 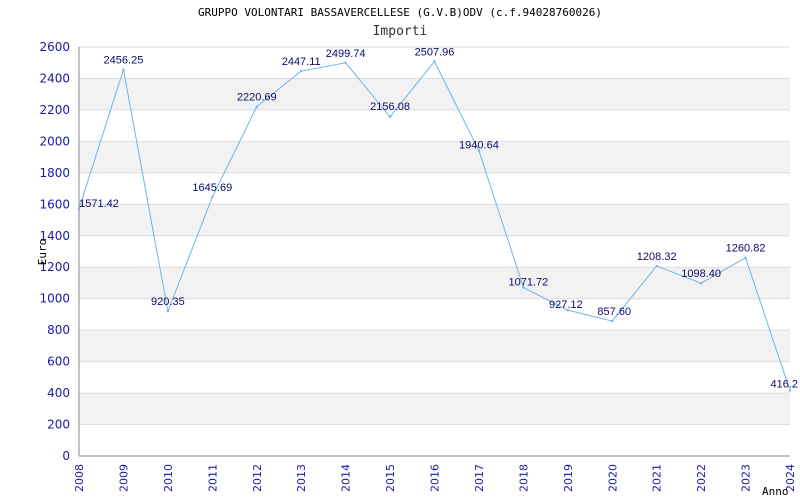 What do you see at coordinates (784, 385) in the screenshot?
I see `data-label: 416.2` at bounding box center [784, 385].